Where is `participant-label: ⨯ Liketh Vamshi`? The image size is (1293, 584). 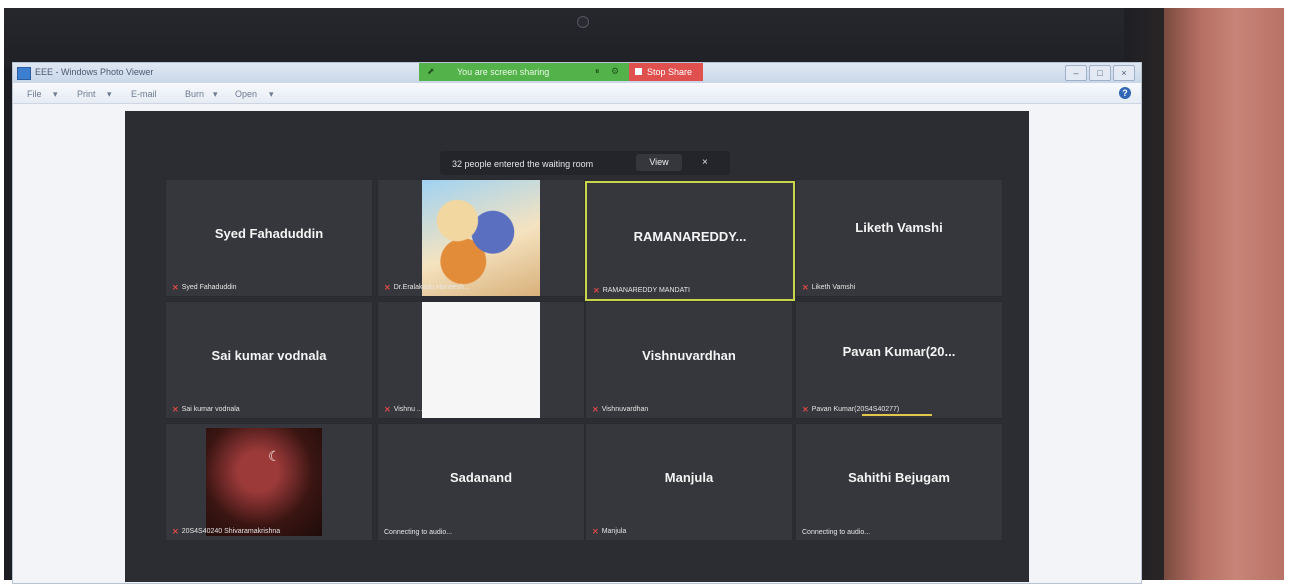 participant-label: ⨯ Liketh Vamshi is located at coordinates (828, 287).